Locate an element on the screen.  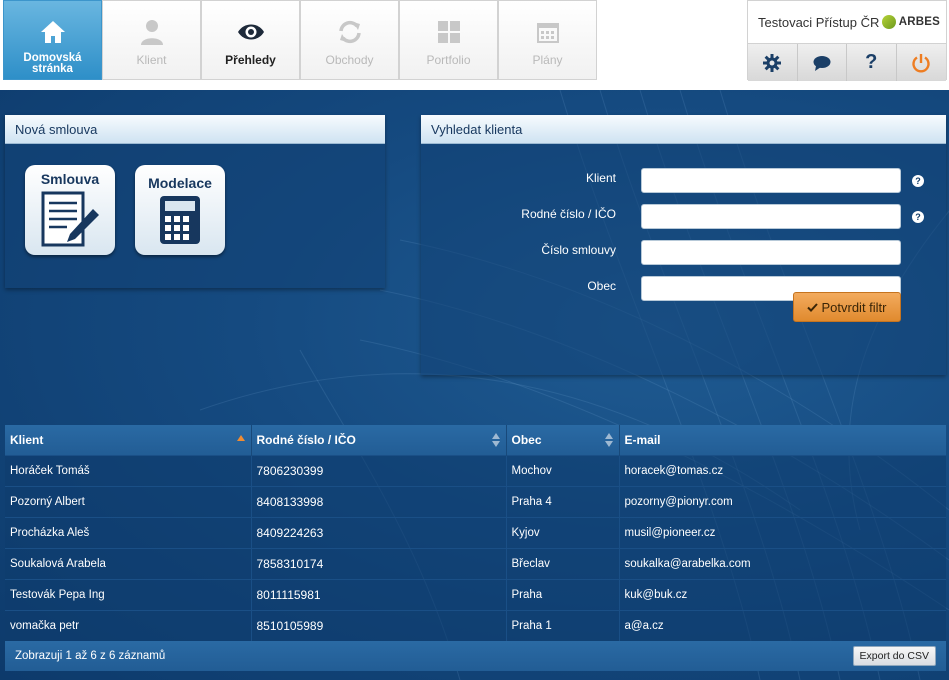
confirm-filter-label: Potvrdit filtr is located at coordinates (854, 307).